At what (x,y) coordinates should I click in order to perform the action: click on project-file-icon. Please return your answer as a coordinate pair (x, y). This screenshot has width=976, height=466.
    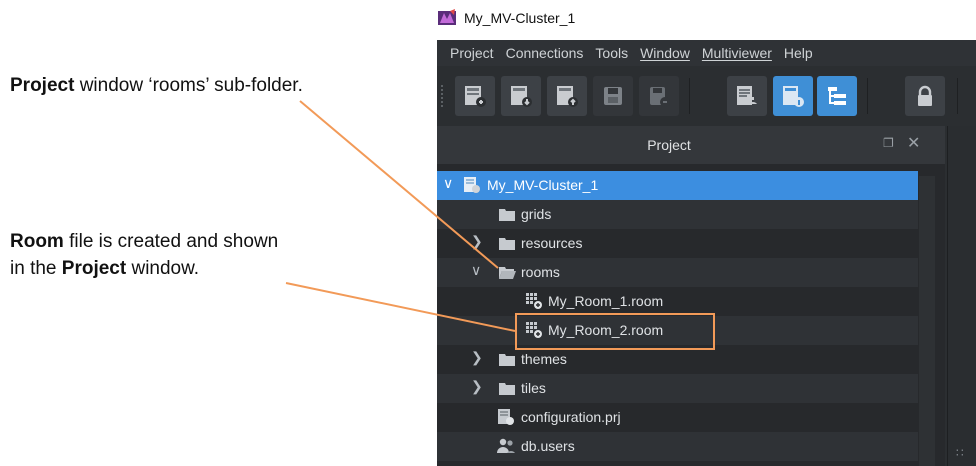
    Looking at the image, I should click on (472, 185).